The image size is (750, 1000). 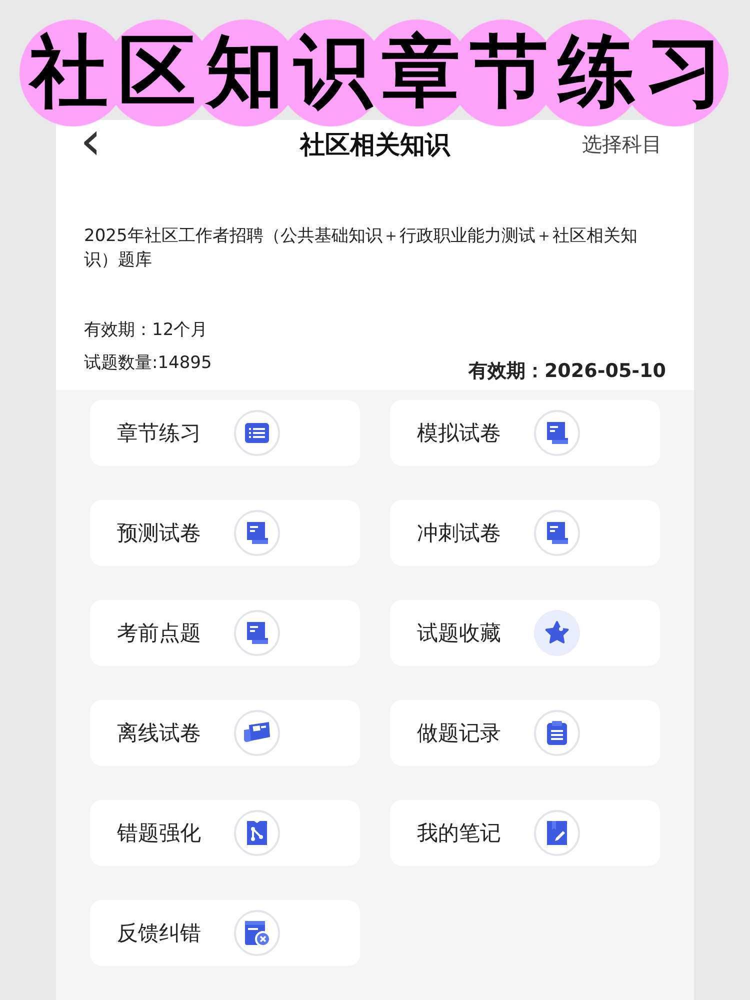 What do you see at coordinates (557, 633) in the screenshot?
I see `star-icon` at bounding box center [557, 633].